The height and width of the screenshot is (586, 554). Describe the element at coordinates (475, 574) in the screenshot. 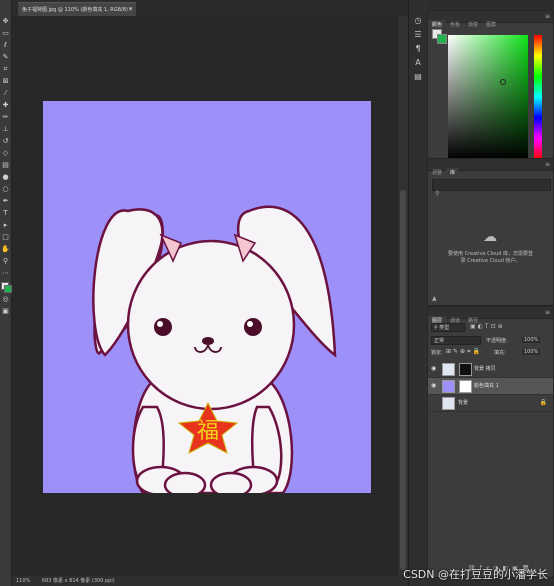

I see `watermark-text: CSDN @在打豆豆的小潘学长` at that location.